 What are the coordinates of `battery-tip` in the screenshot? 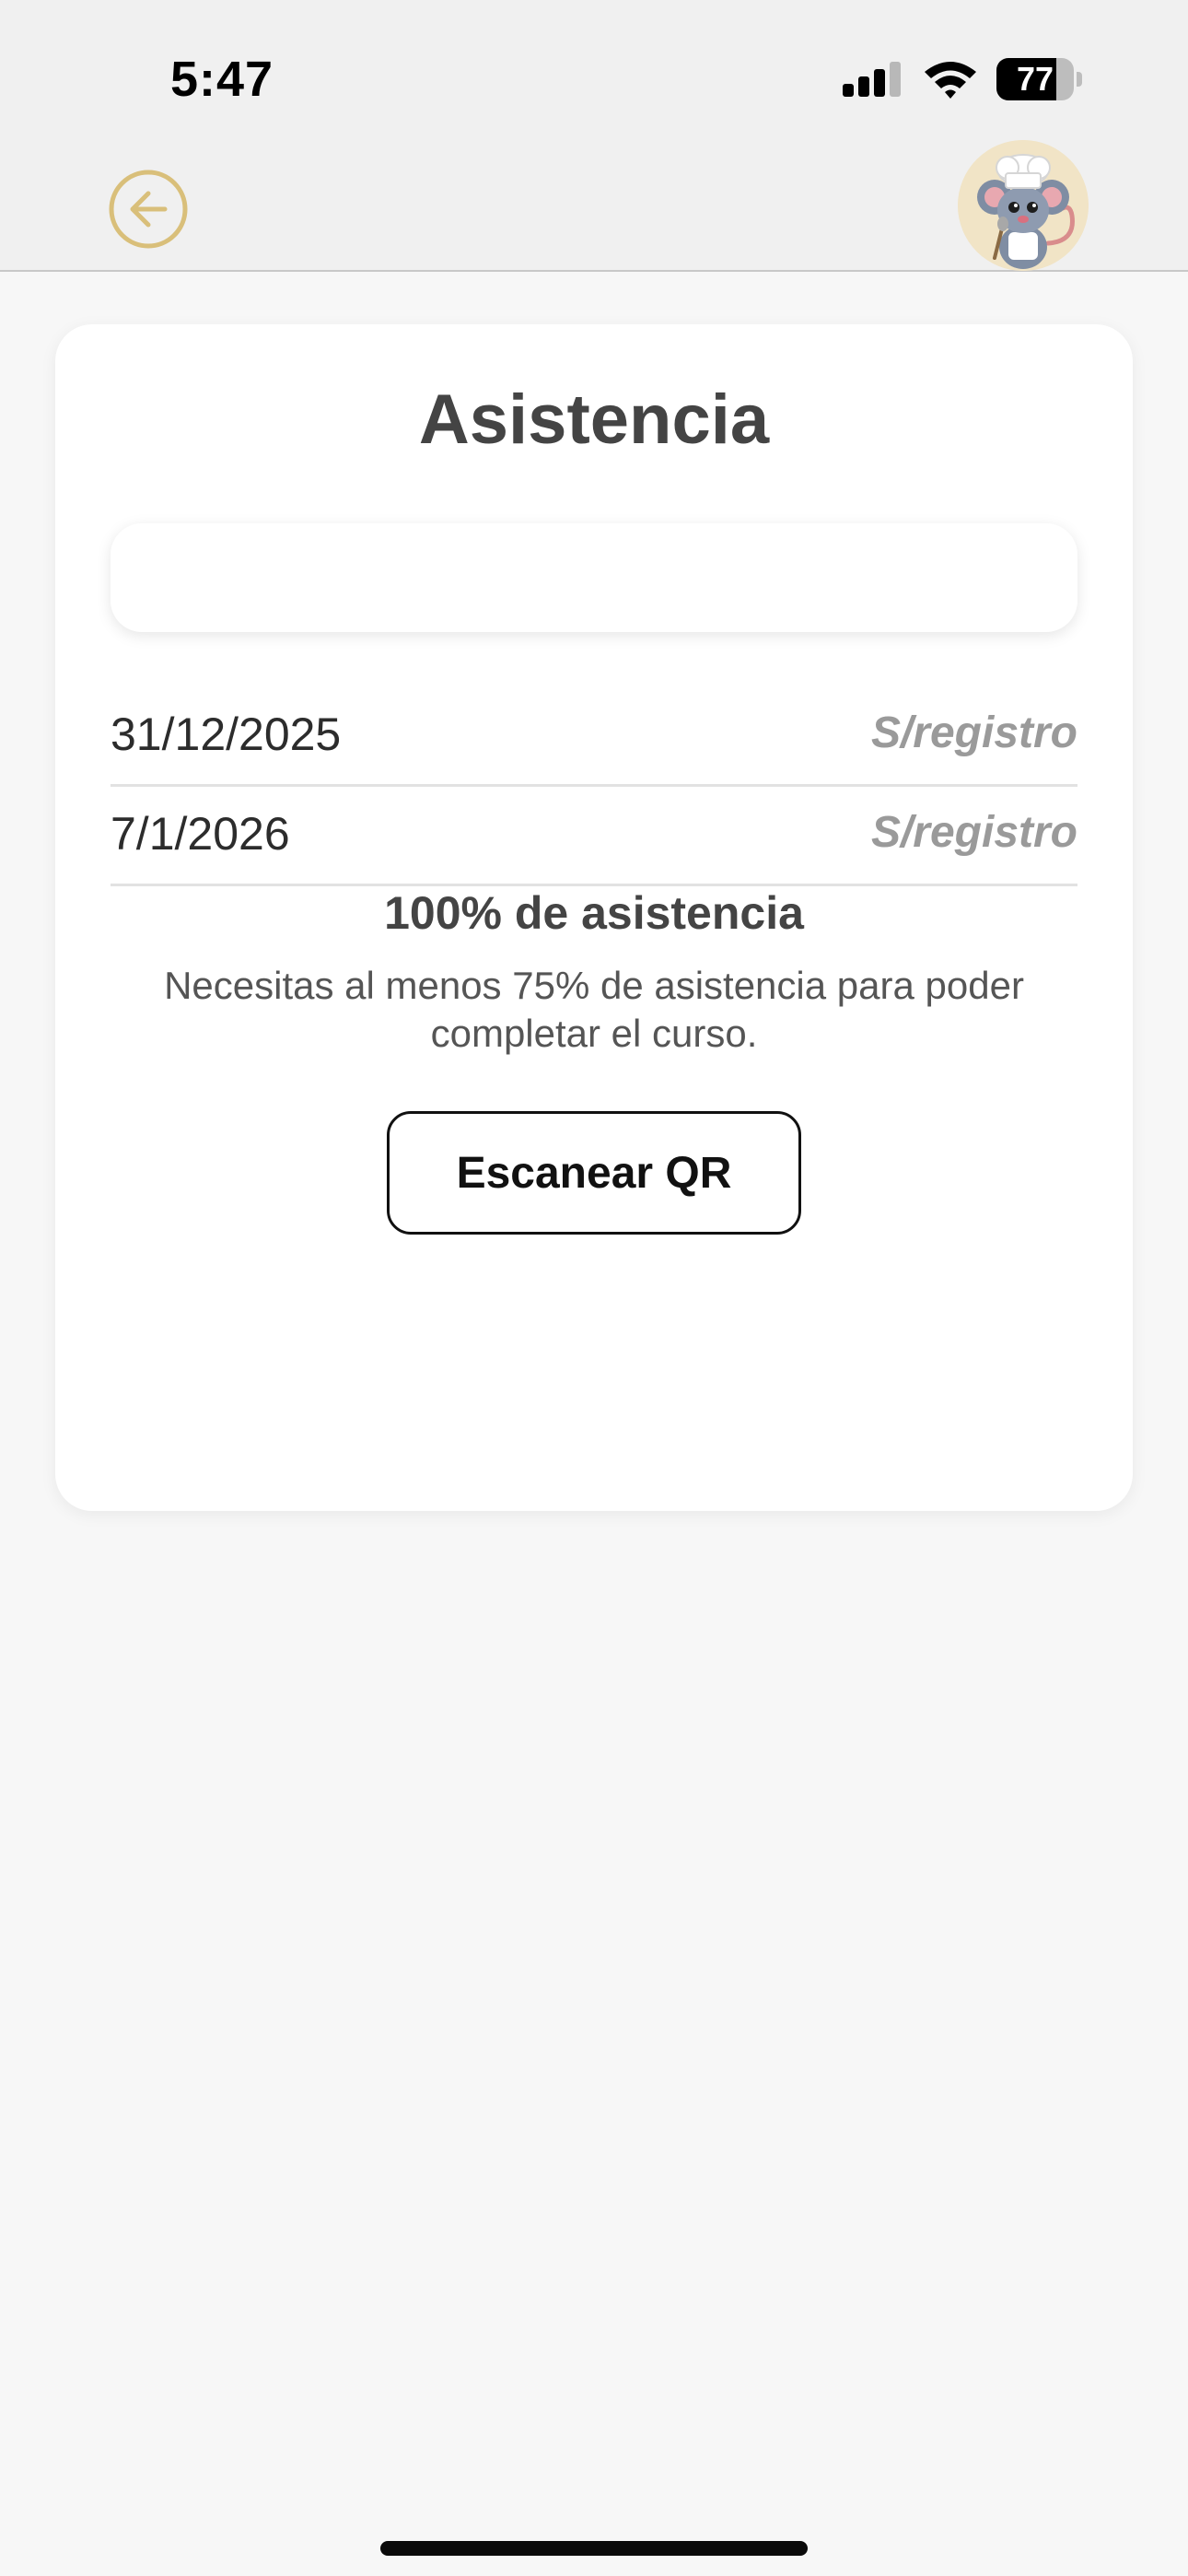 It's located at (1079, 79).